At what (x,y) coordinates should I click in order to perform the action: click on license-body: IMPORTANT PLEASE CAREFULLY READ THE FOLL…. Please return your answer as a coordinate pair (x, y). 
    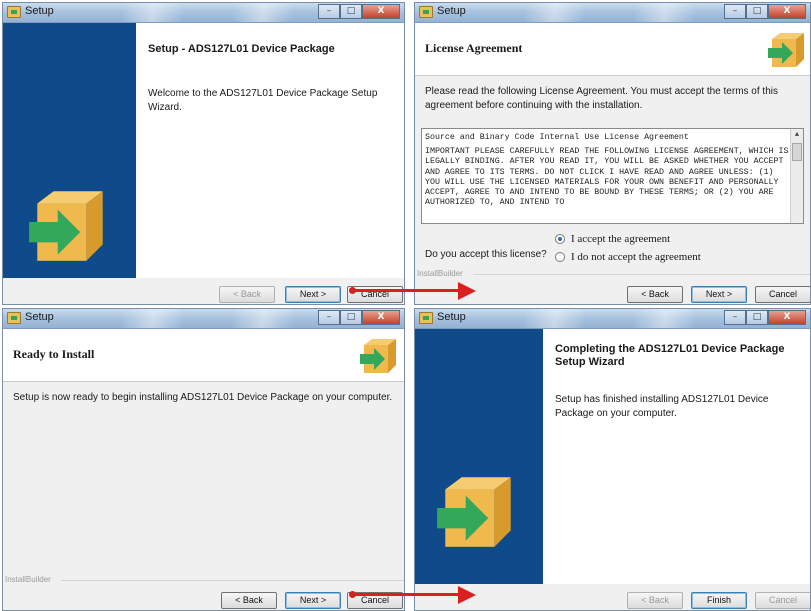
    Looking at the image, I should click on (607, 177).